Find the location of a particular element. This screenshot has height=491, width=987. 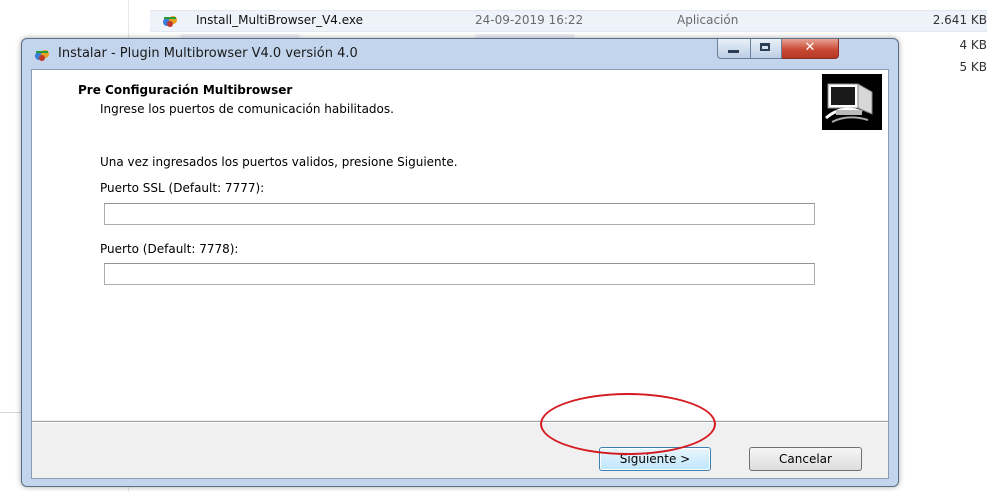

page-title: Pre Configuración Multibrowser is located at coordinates (185, 90).